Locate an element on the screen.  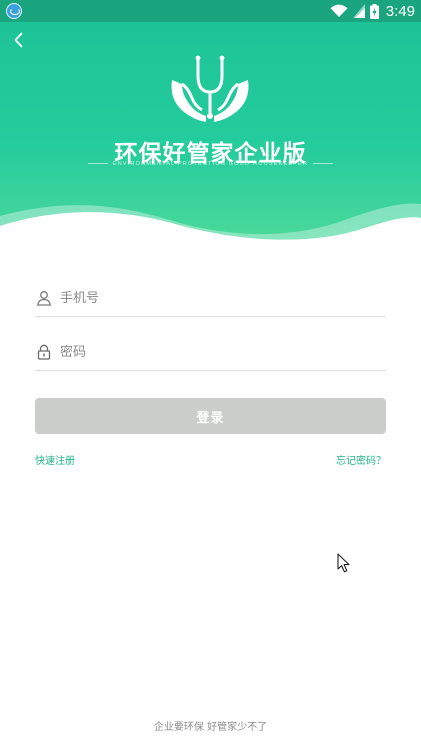
wifi-icon is located at coordinates (339, 11).